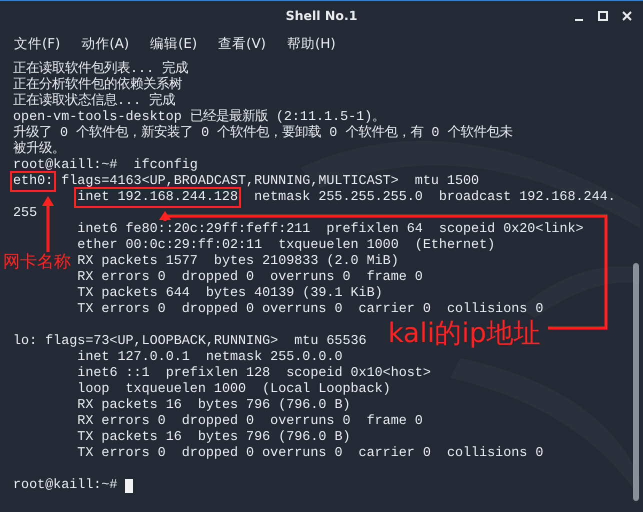 This screenshot has width=643, height=512. I want to click on menu-item: 帮助(H), so click(321, 44).